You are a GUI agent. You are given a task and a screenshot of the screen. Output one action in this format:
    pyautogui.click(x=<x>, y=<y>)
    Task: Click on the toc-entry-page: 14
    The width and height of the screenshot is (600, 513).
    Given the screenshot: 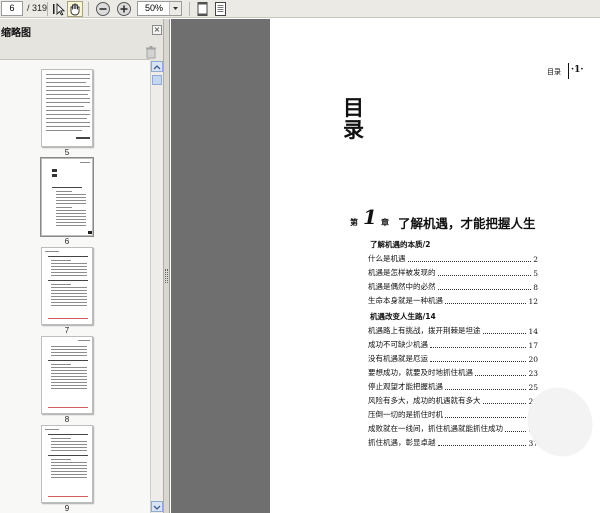 What is the action you would take?
    pyautogui.click(x=533, y=331)
    